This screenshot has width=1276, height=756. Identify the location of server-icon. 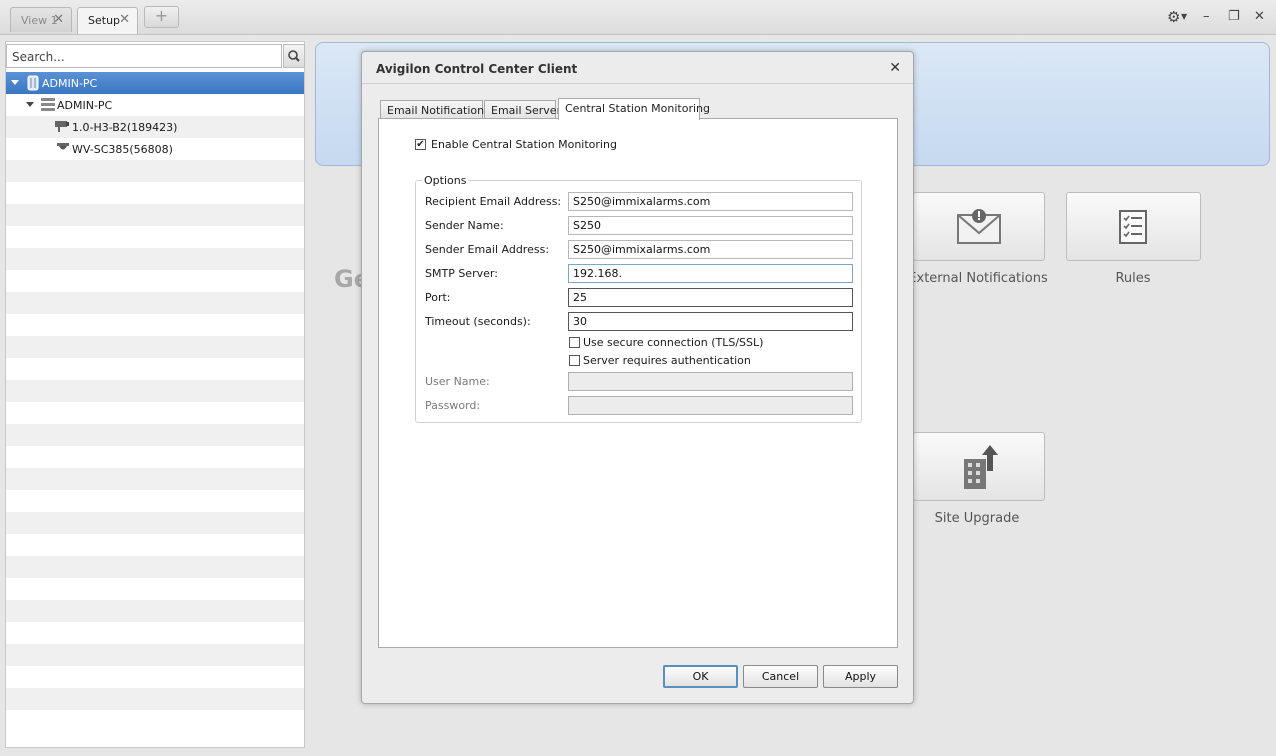
(48, 104).